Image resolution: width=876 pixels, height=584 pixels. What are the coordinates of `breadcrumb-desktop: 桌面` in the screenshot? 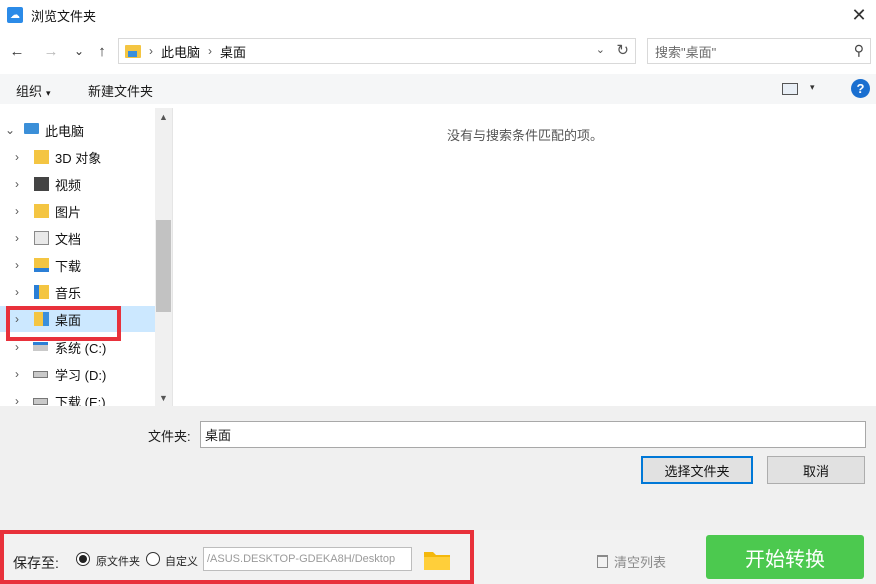 It's located at (233, 51).